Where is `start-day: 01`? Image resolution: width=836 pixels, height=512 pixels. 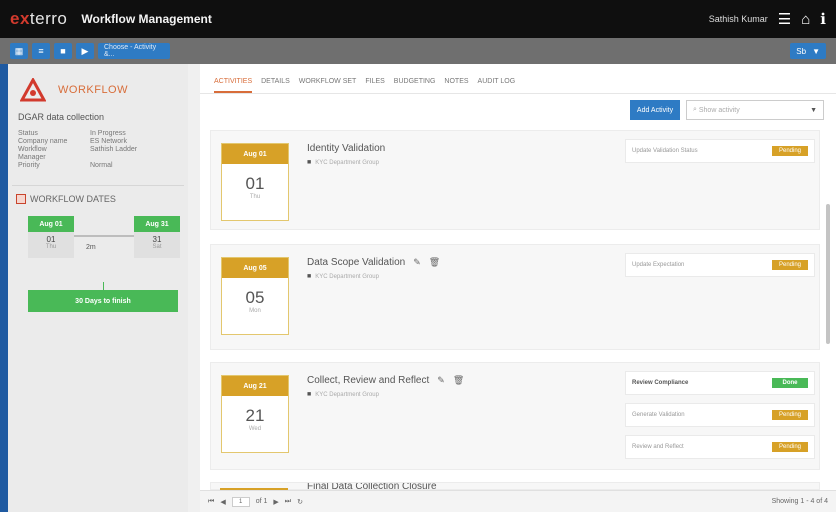
start-day: 01 is located at coordinates (51, 239).